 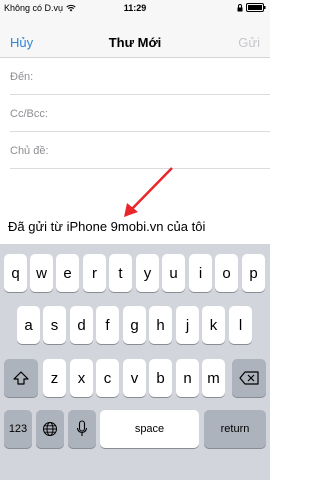 What do you see at coordinates (149, 429) in the screenshot?
I see `space-key: space` at bounding box center [149, 429].